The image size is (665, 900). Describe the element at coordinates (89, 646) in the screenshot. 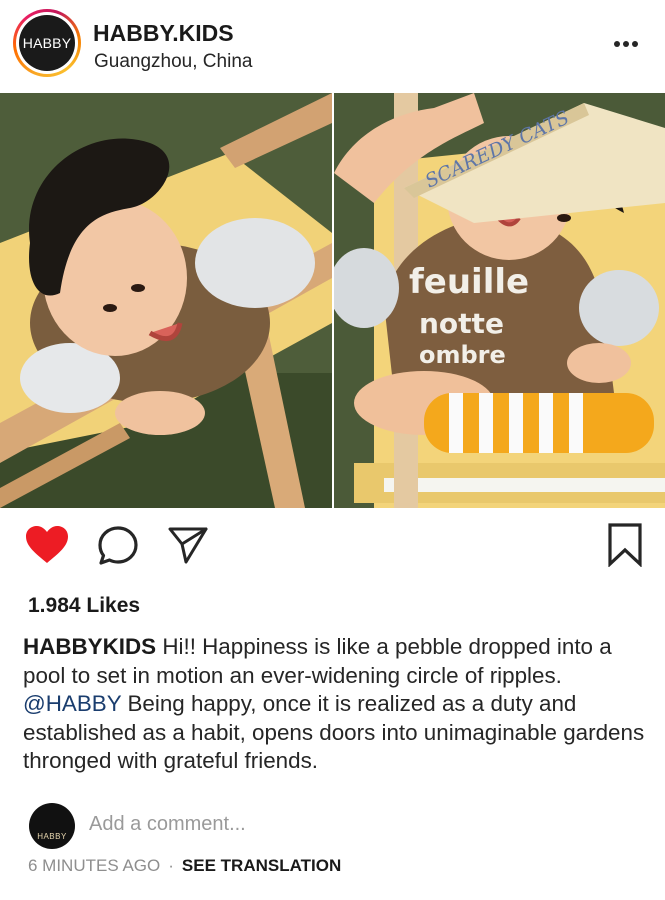

I see `caption-username: HABBYKIDS` at that location.